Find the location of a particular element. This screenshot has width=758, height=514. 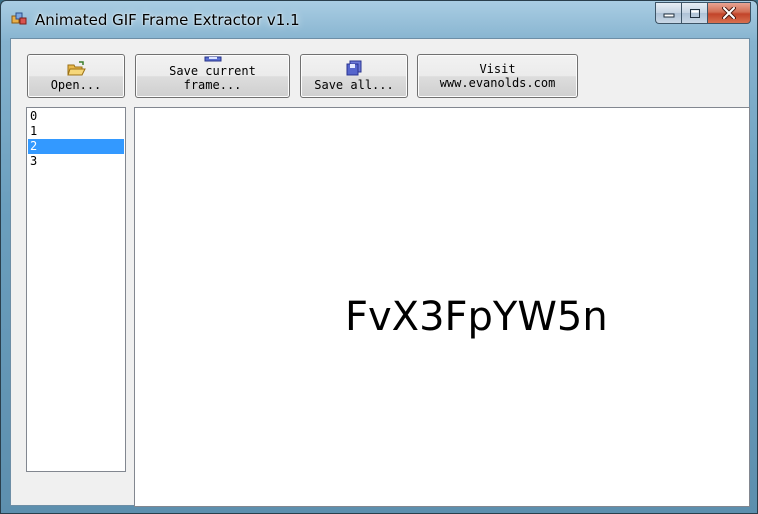

maximize-button is located at coordinates (694, 13).